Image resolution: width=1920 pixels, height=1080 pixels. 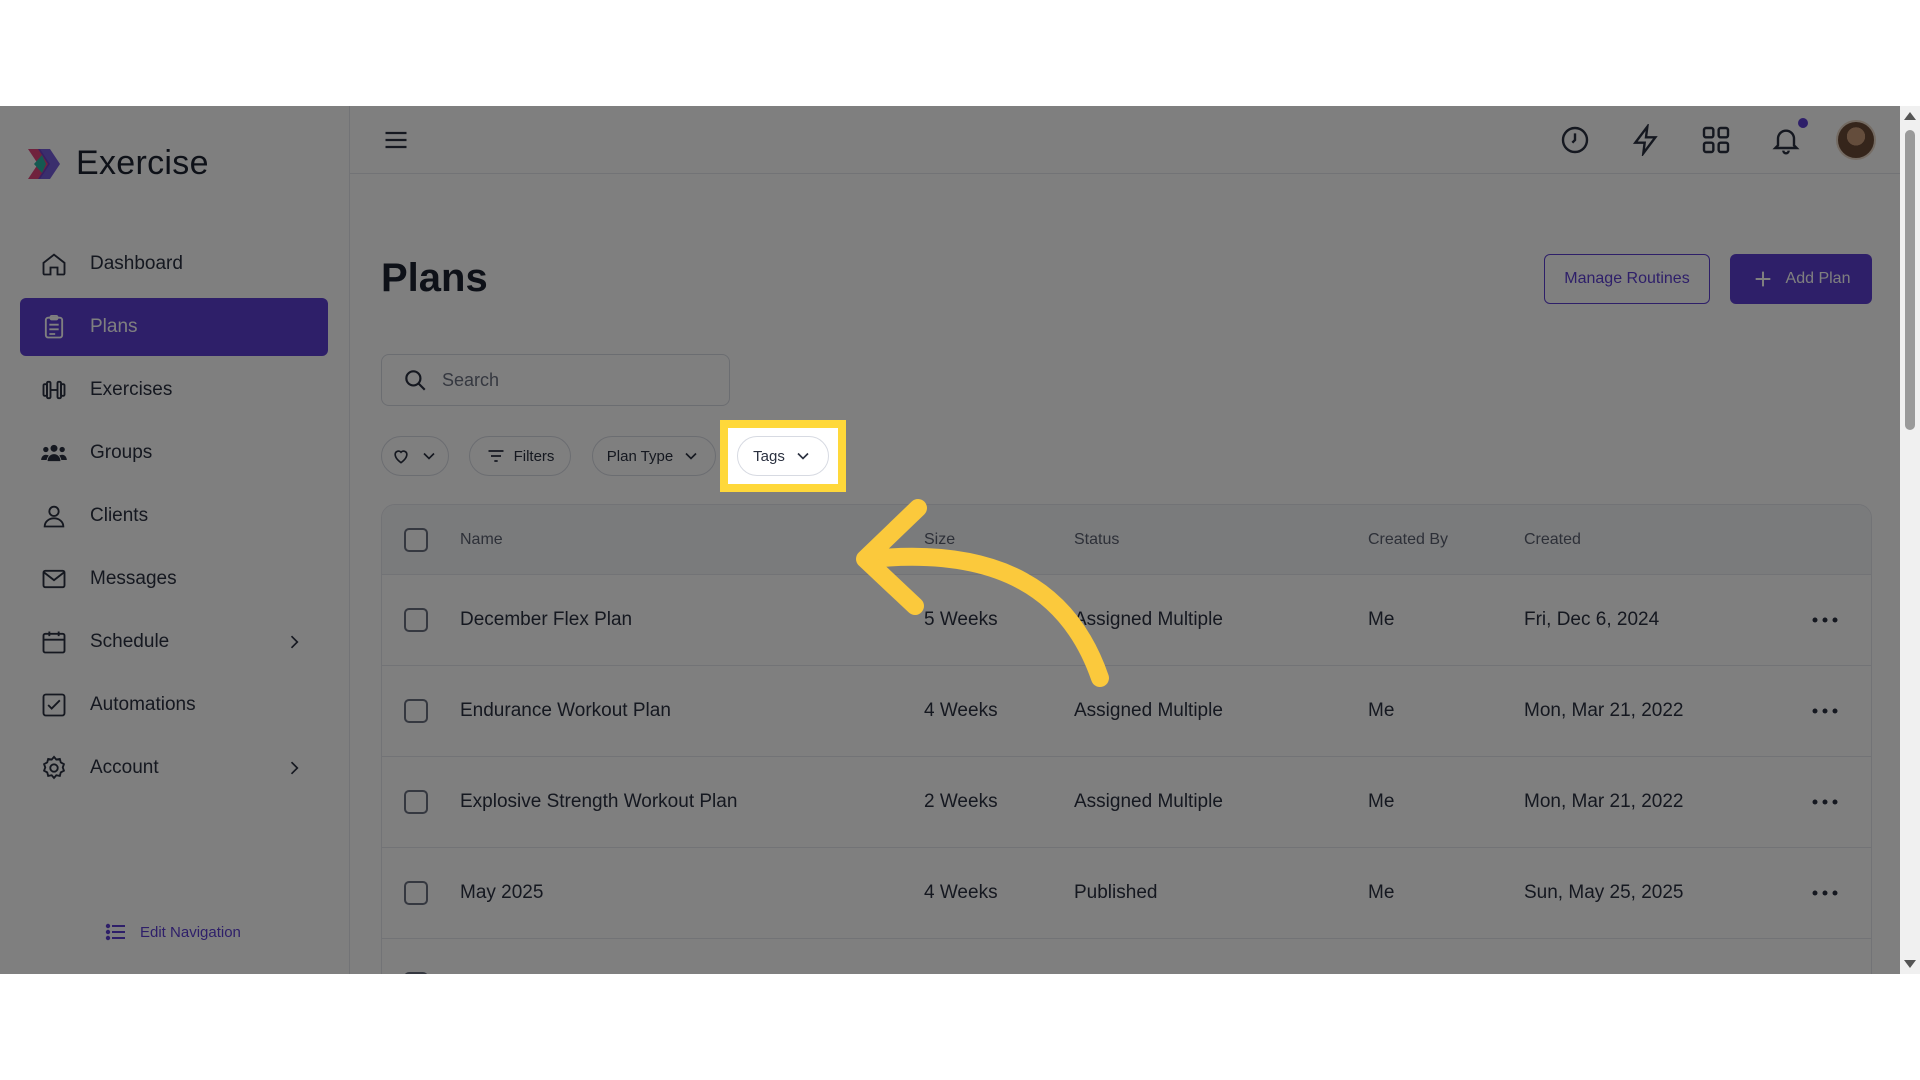 I want to click on plan-name: May 2025, so click(x=501, y=893).